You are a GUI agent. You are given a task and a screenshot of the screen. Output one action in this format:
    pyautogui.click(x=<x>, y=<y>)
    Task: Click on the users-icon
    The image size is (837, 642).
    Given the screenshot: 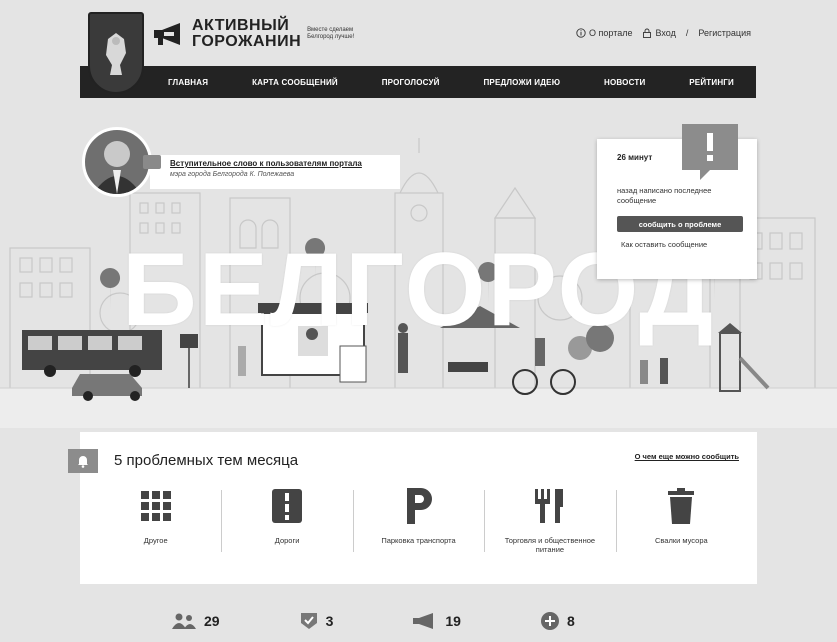 What is the action you would take?
    pyautogui.click(x=184, y=621)
    